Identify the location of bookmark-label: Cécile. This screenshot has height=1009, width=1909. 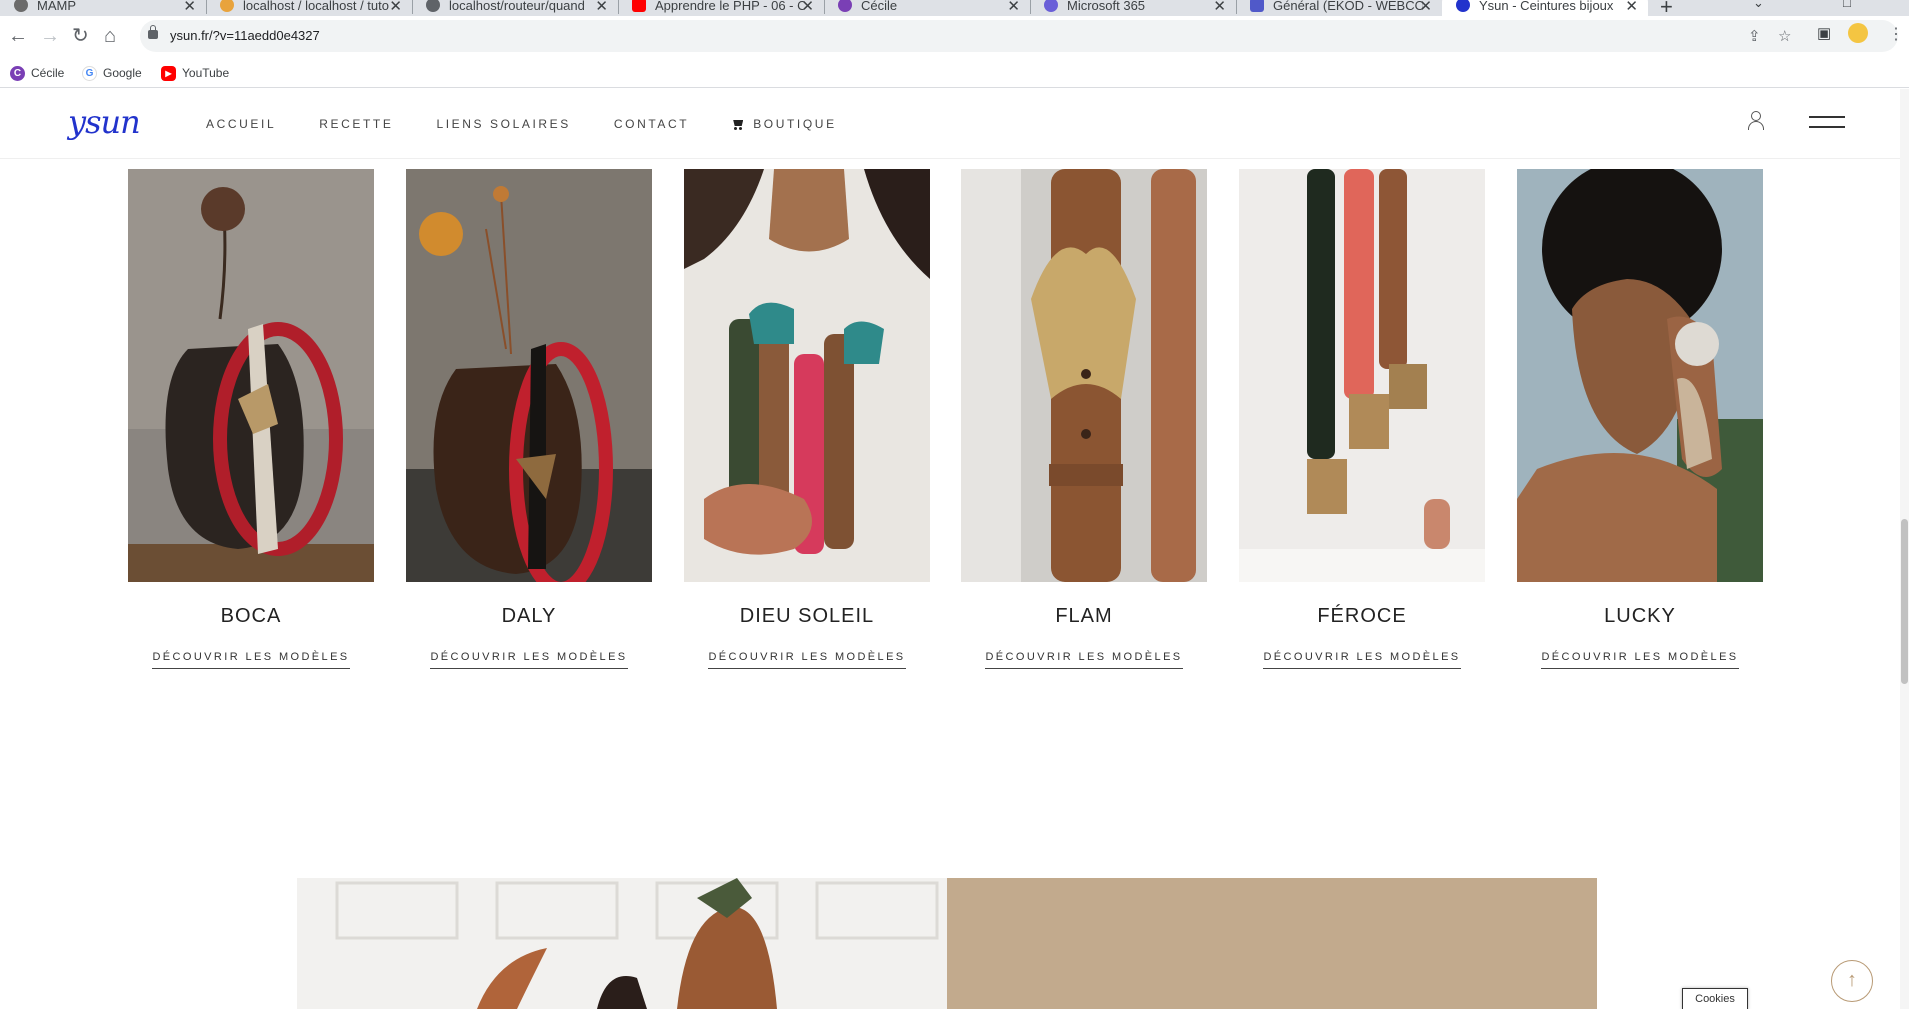
(48, 73).